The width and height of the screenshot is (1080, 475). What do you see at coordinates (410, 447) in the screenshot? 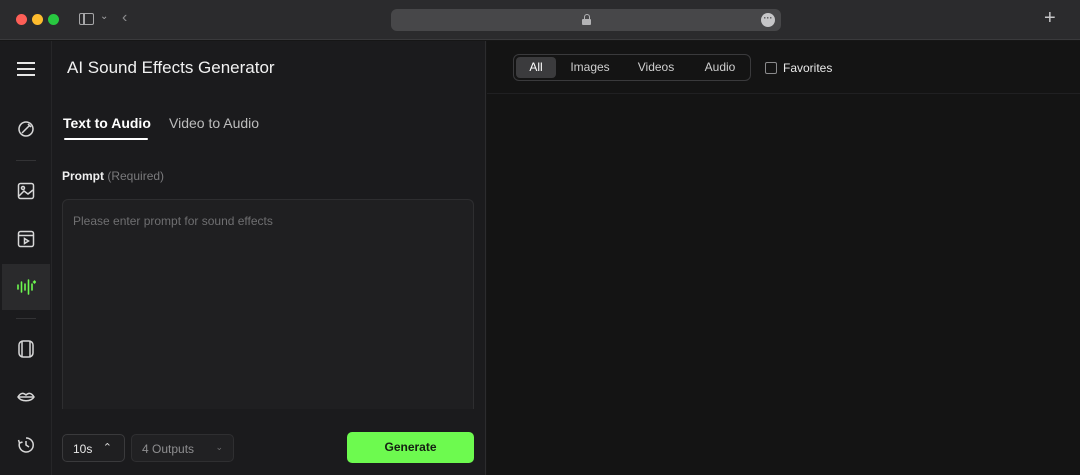
I see `generate-button: Generate` at bounding box center [410, 447].